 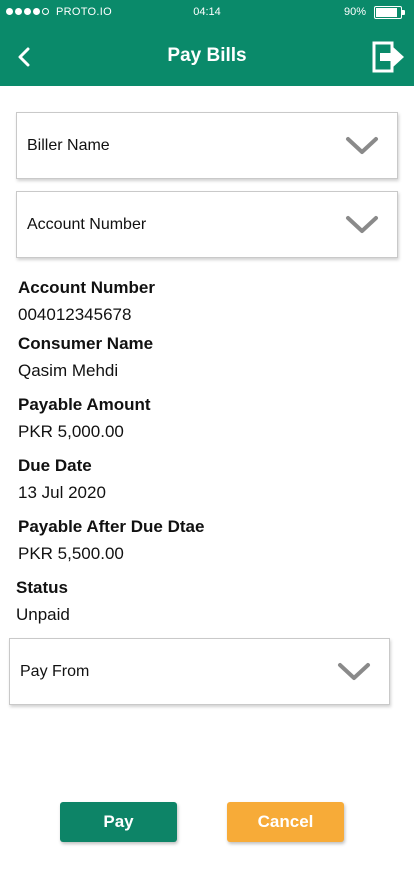 What do you see at coordinates (199, 671) in the screenshot?
I see `pay-from-dropdown: Pay From` at bounding box center [199, 671].